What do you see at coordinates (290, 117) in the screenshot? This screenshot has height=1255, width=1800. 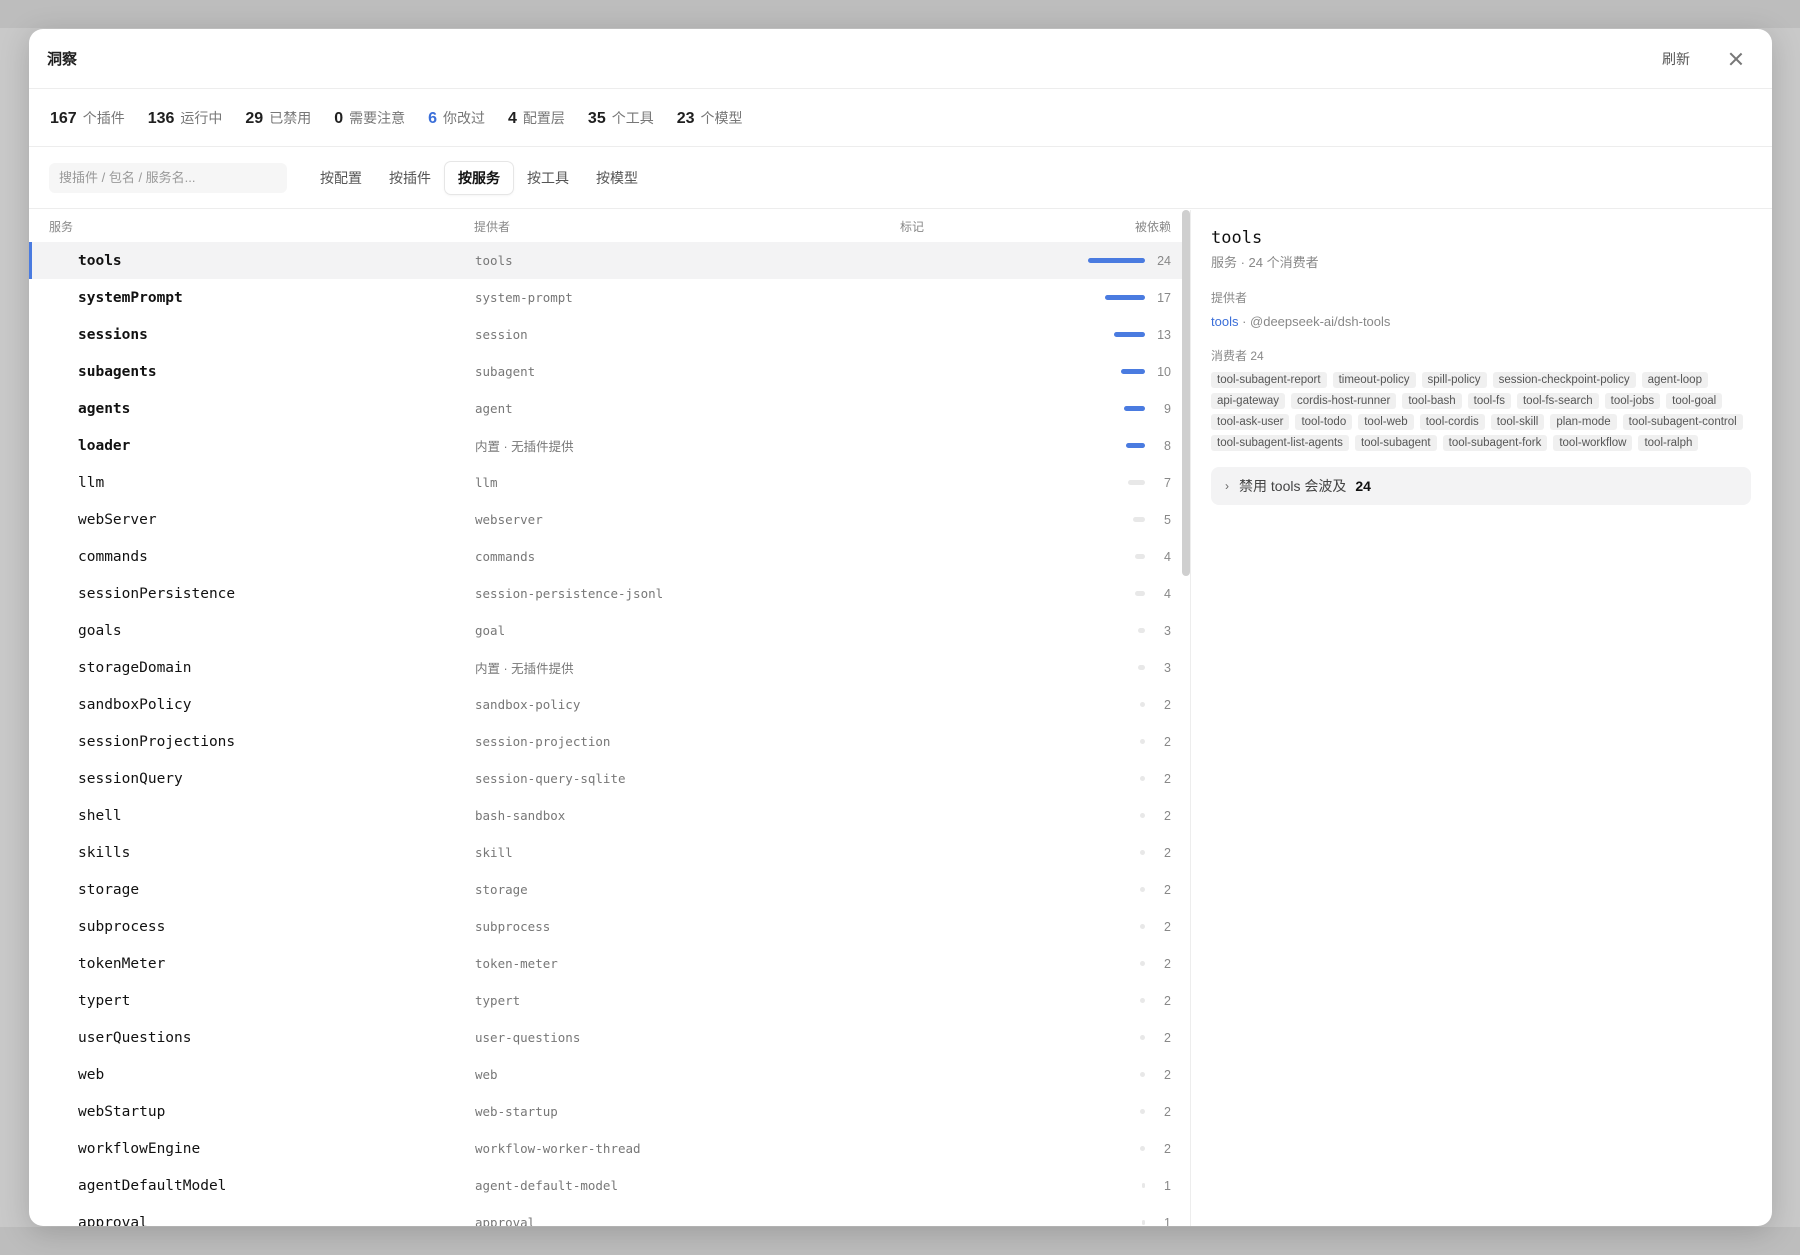 I see `stat-label: 已禁用` at bounding box center [290, 117].